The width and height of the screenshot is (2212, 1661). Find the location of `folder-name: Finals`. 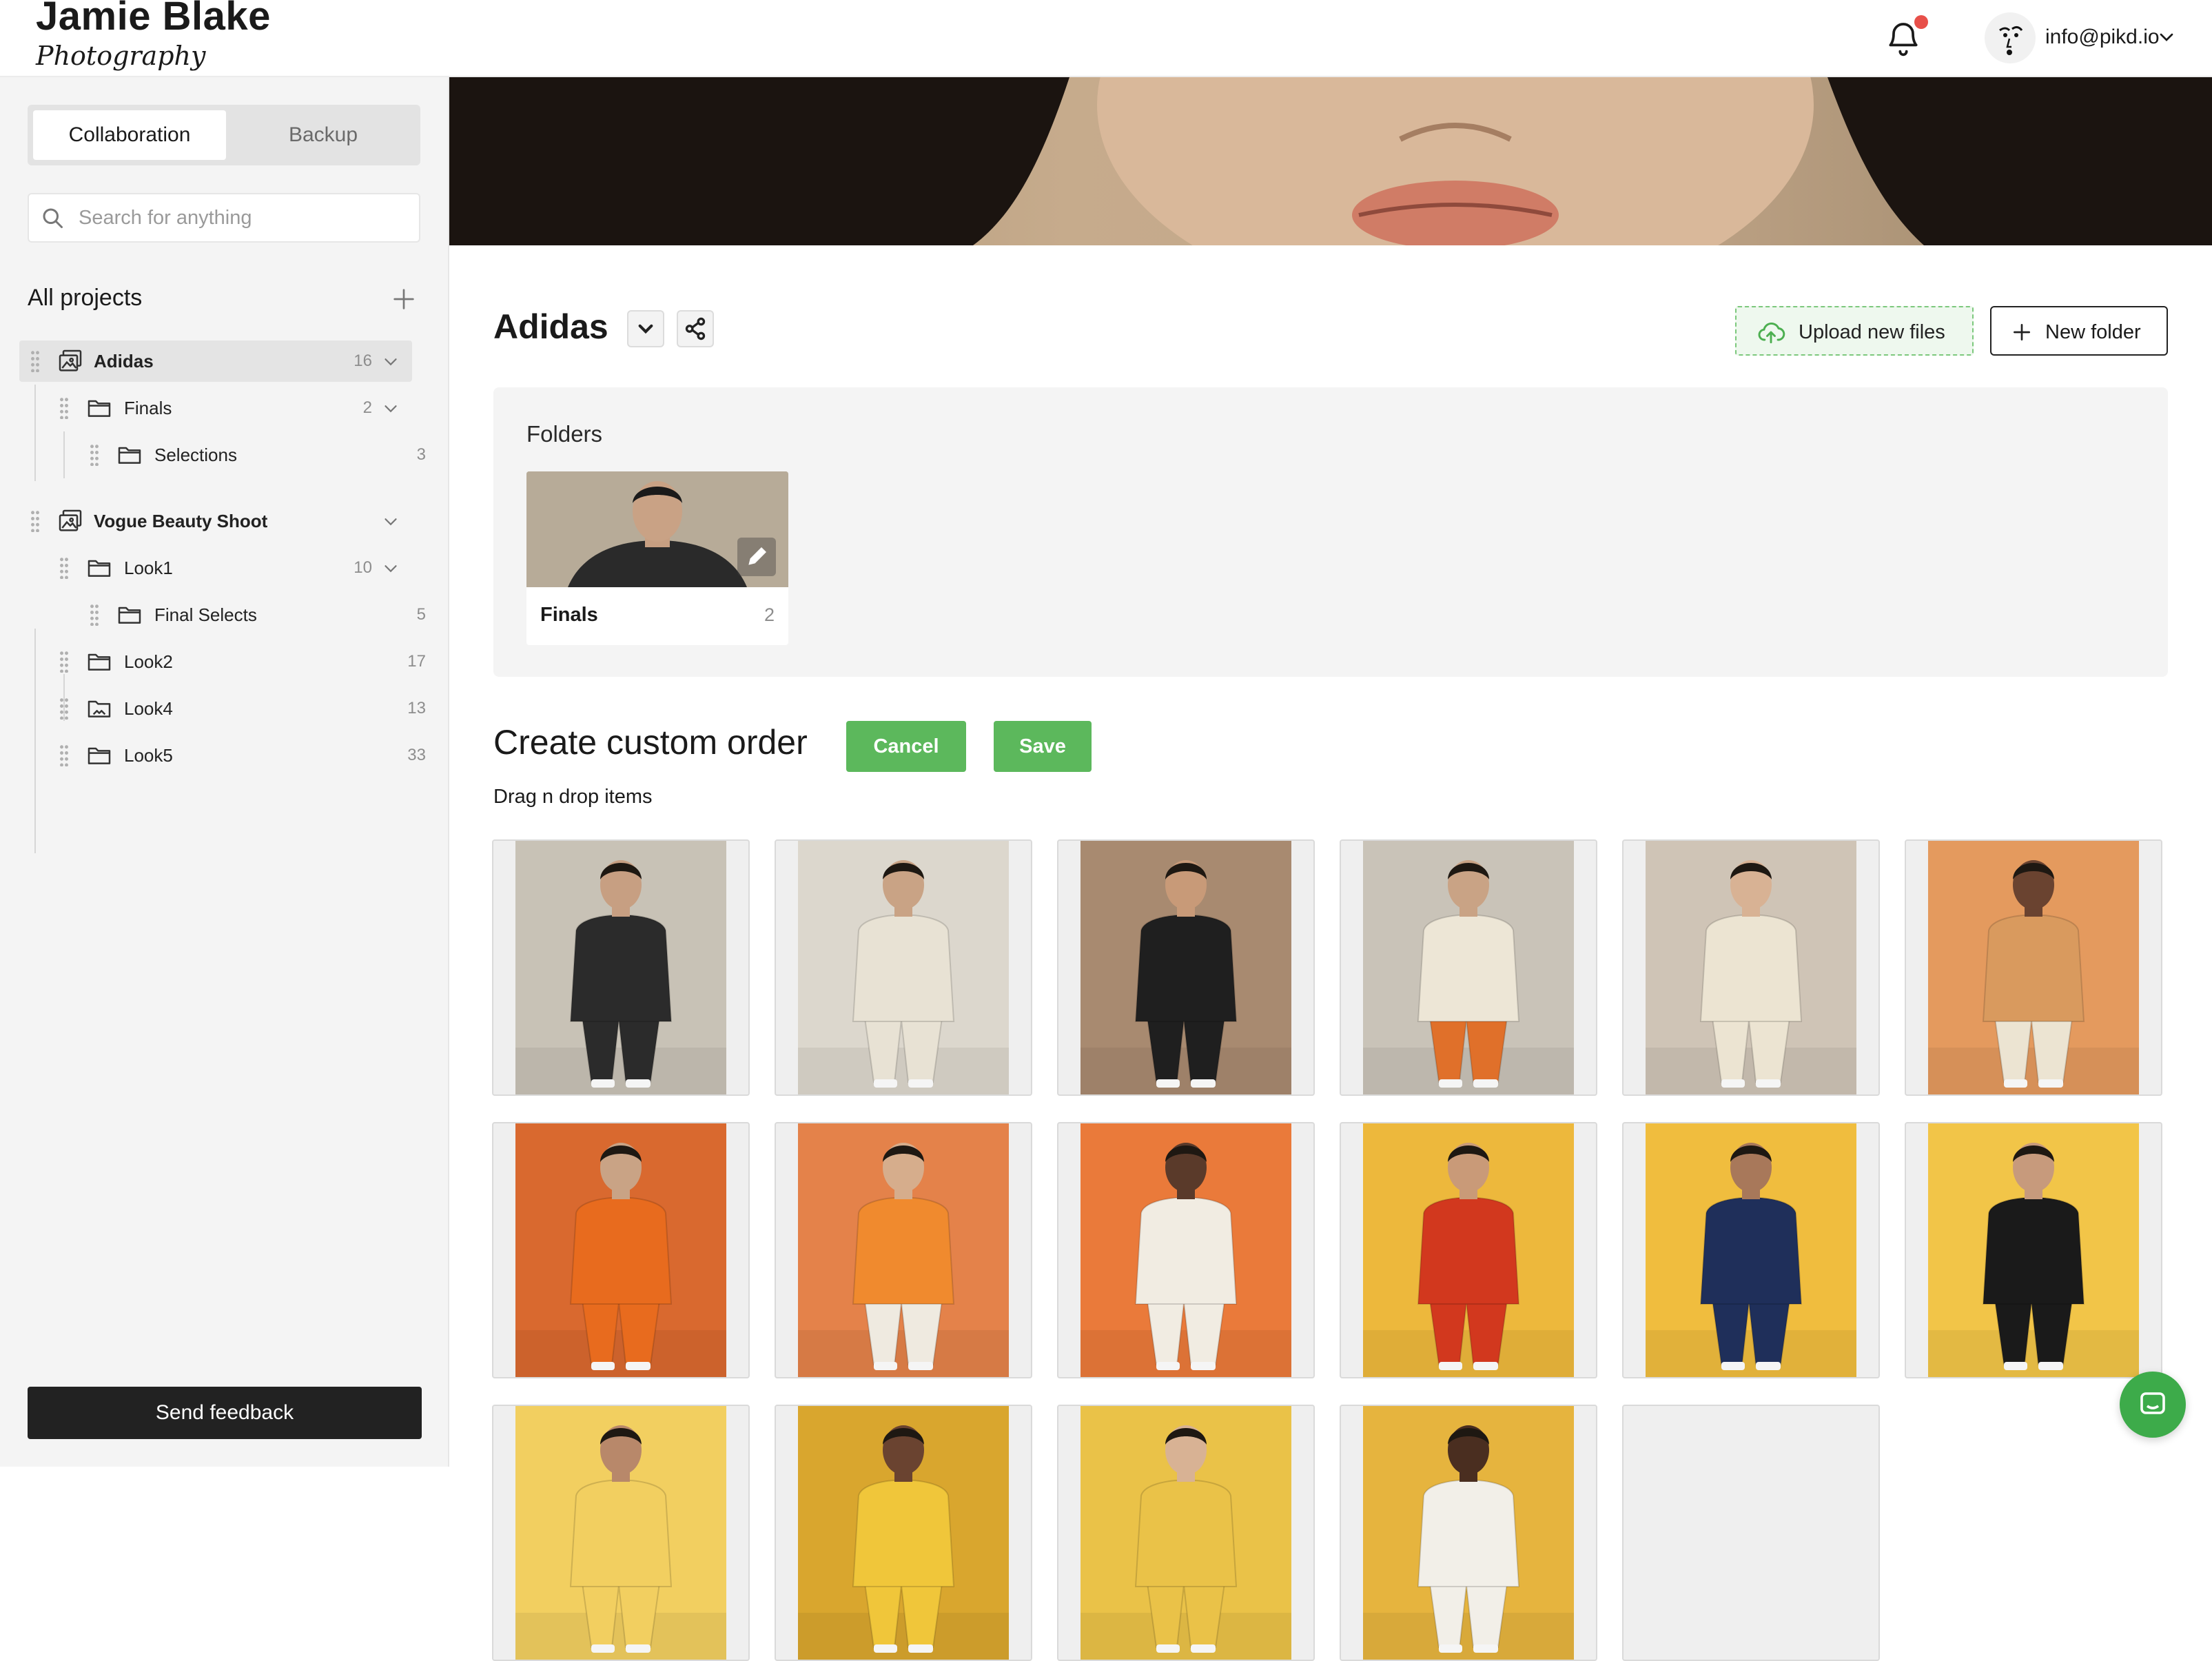

folder-name: Finals is located at coordinates (569, 615).